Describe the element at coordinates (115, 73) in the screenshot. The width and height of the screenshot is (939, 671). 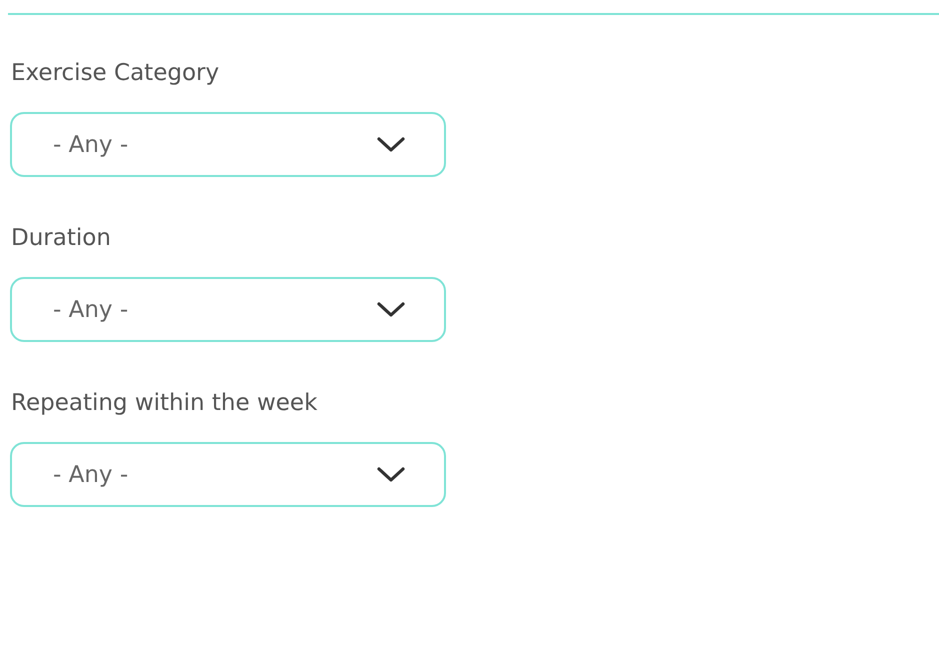
I see `field-label: Exercise Category` at that location.